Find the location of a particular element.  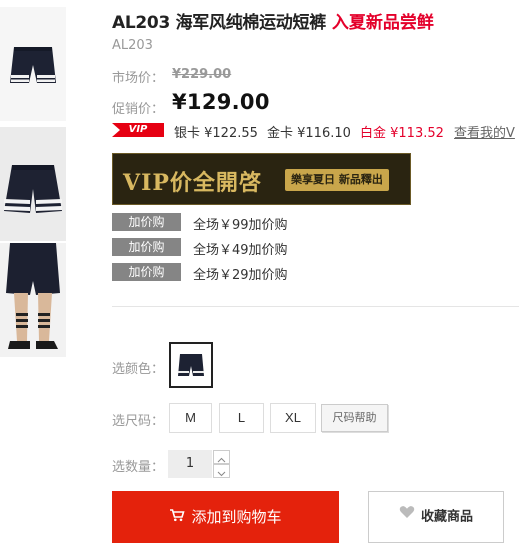

model-wearing-image is located at coordinates (33, 296).